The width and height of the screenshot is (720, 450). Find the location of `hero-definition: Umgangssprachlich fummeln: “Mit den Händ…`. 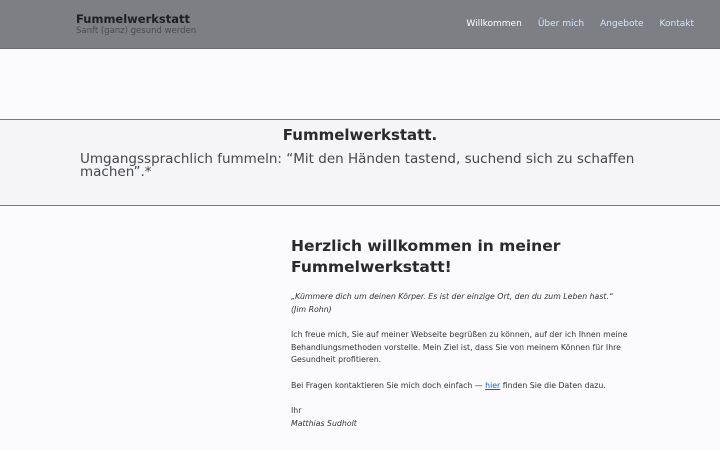

hero-definition: Umgangssprachlich fummeln: “Mit den Händ… is located at coordinates (357, 165).